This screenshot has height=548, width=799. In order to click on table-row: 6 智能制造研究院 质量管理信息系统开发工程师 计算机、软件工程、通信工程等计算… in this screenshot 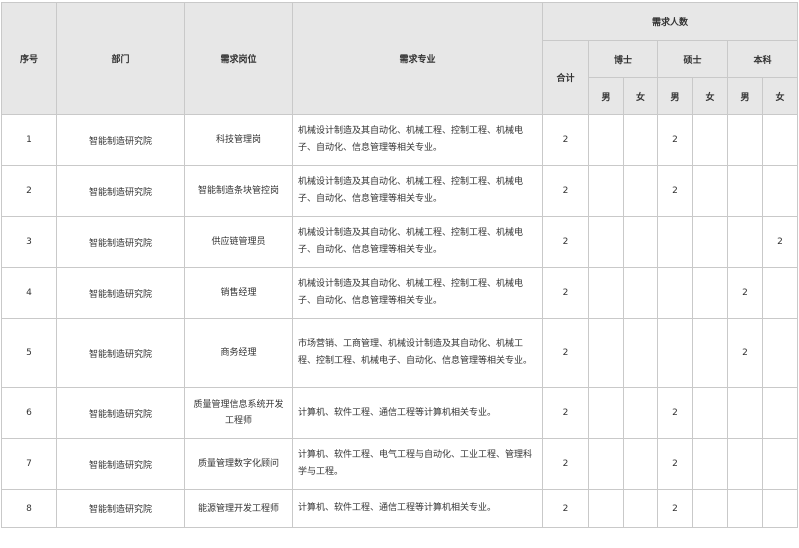, I will do `click(400, 413)`.